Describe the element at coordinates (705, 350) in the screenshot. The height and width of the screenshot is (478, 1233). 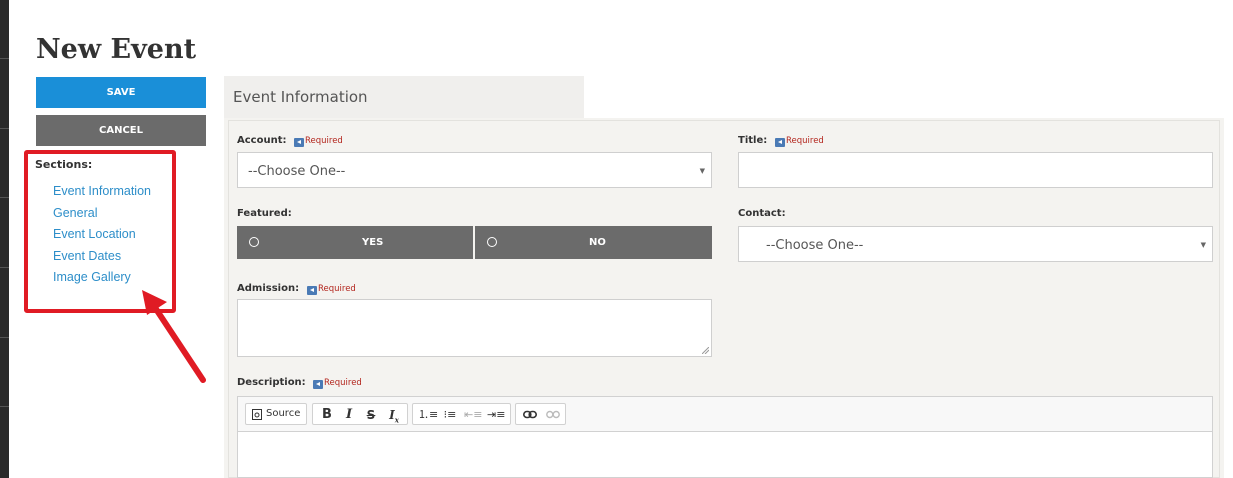
I see `resize-handle-icon` at that location.